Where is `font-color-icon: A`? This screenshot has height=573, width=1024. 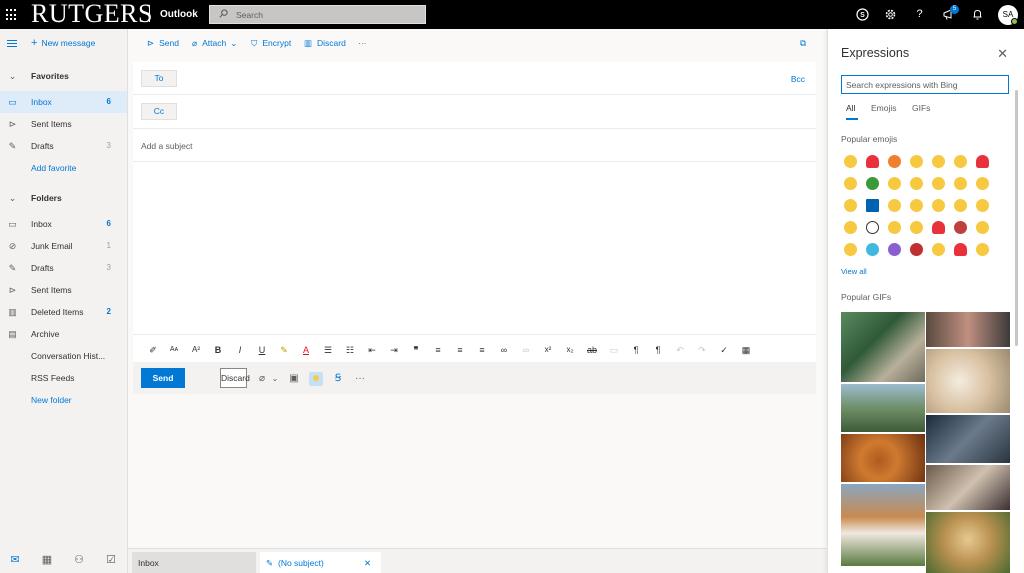 font-color-icon: A is located at coordinates (306, 350).